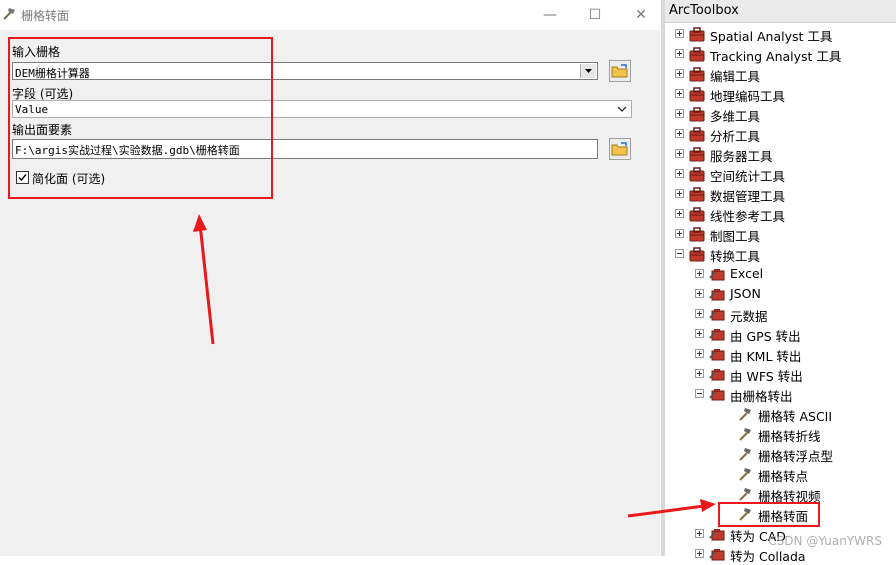  Describe the element at coordinates (766, 356) in the screenshot. I see `tree-item-label: 由 KML 转出` at that location.